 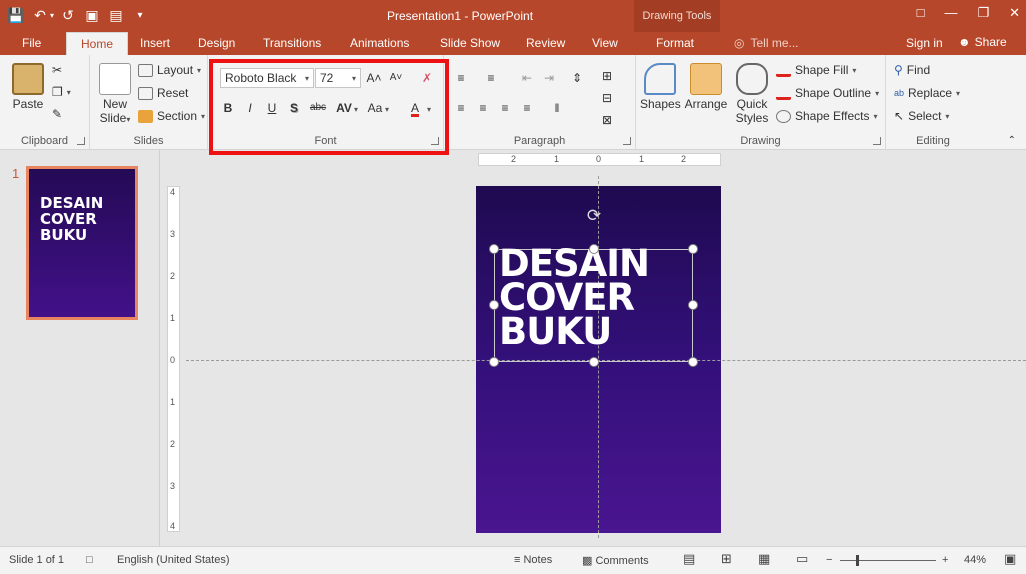 I want to click on clipboard-launcher-icon, so click(x=81, y=141).